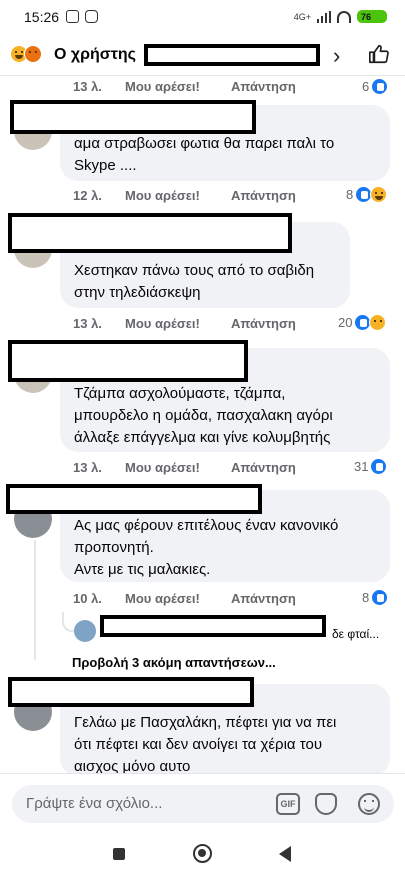 The height and width of the screenshot is (878, 405). What do you see at coordinates (35, 600) in the screenshot?
I see `thread-line` at bounding box center [35, 600].